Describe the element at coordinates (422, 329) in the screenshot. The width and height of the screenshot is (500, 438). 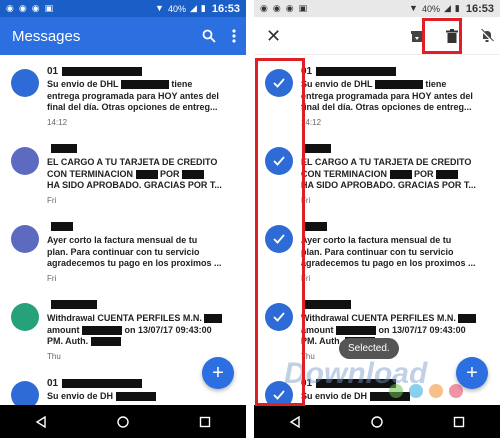
I see `preview-text: on 13/07/17 09:43:00` at that location.